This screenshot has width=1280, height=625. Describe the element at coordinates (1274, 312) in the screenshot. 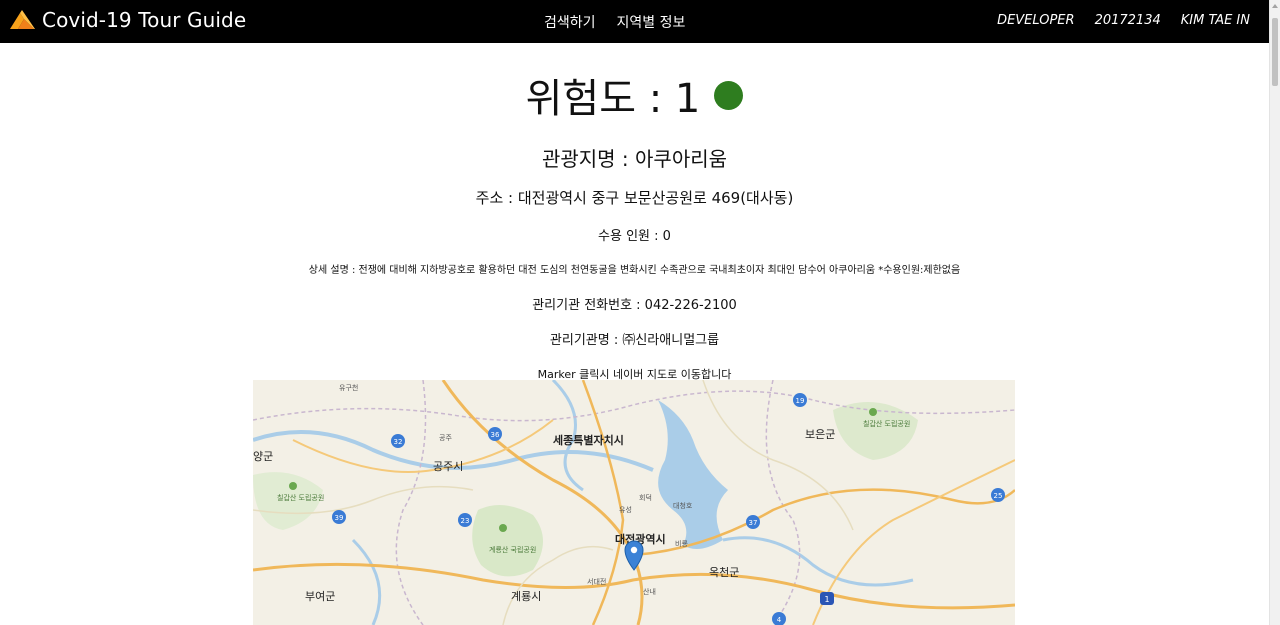

I see `page-scrollbar` at that location.